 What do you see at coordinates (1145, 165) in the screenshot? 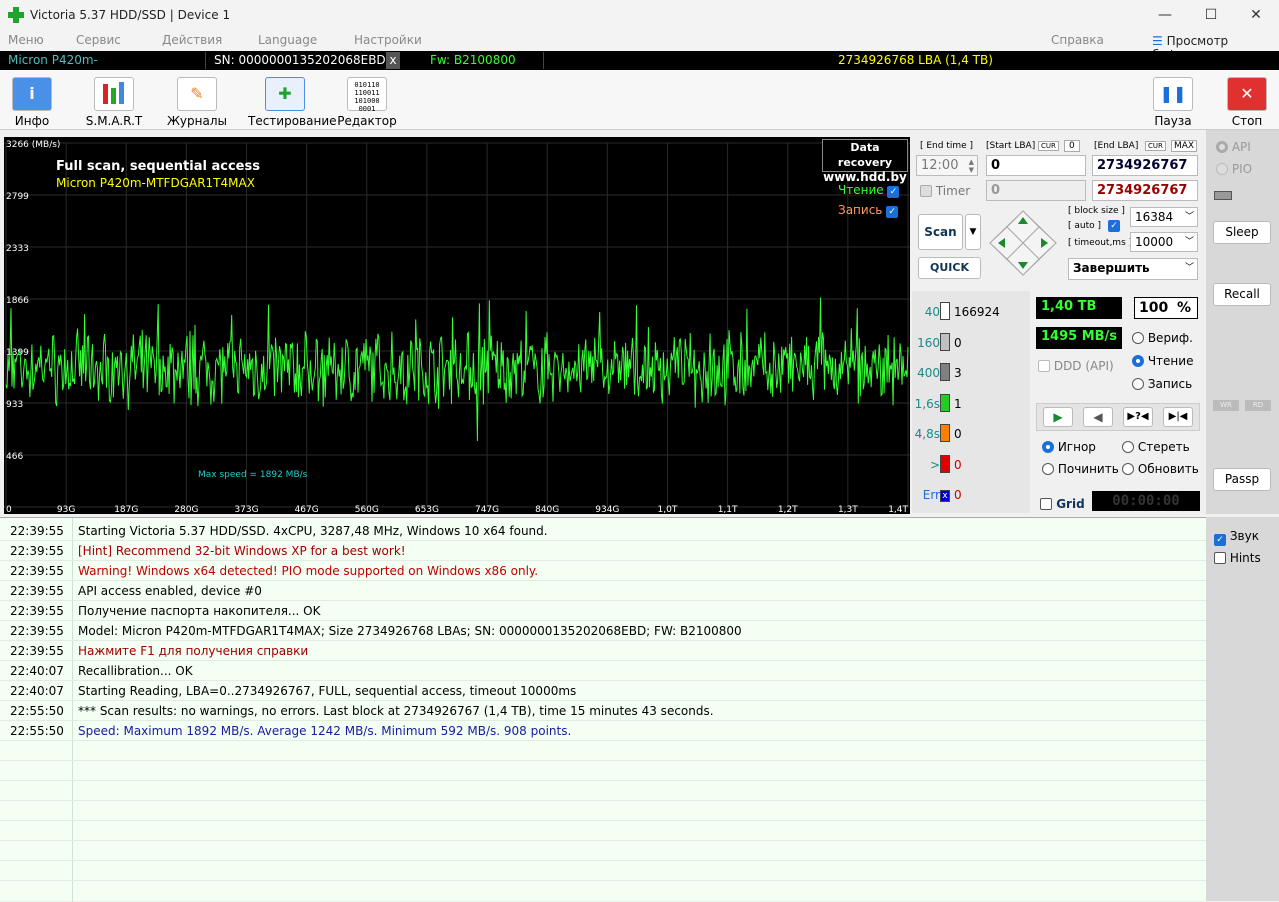
I see `end-lba-input: 2734926767` at bounding box center [1145, 165].